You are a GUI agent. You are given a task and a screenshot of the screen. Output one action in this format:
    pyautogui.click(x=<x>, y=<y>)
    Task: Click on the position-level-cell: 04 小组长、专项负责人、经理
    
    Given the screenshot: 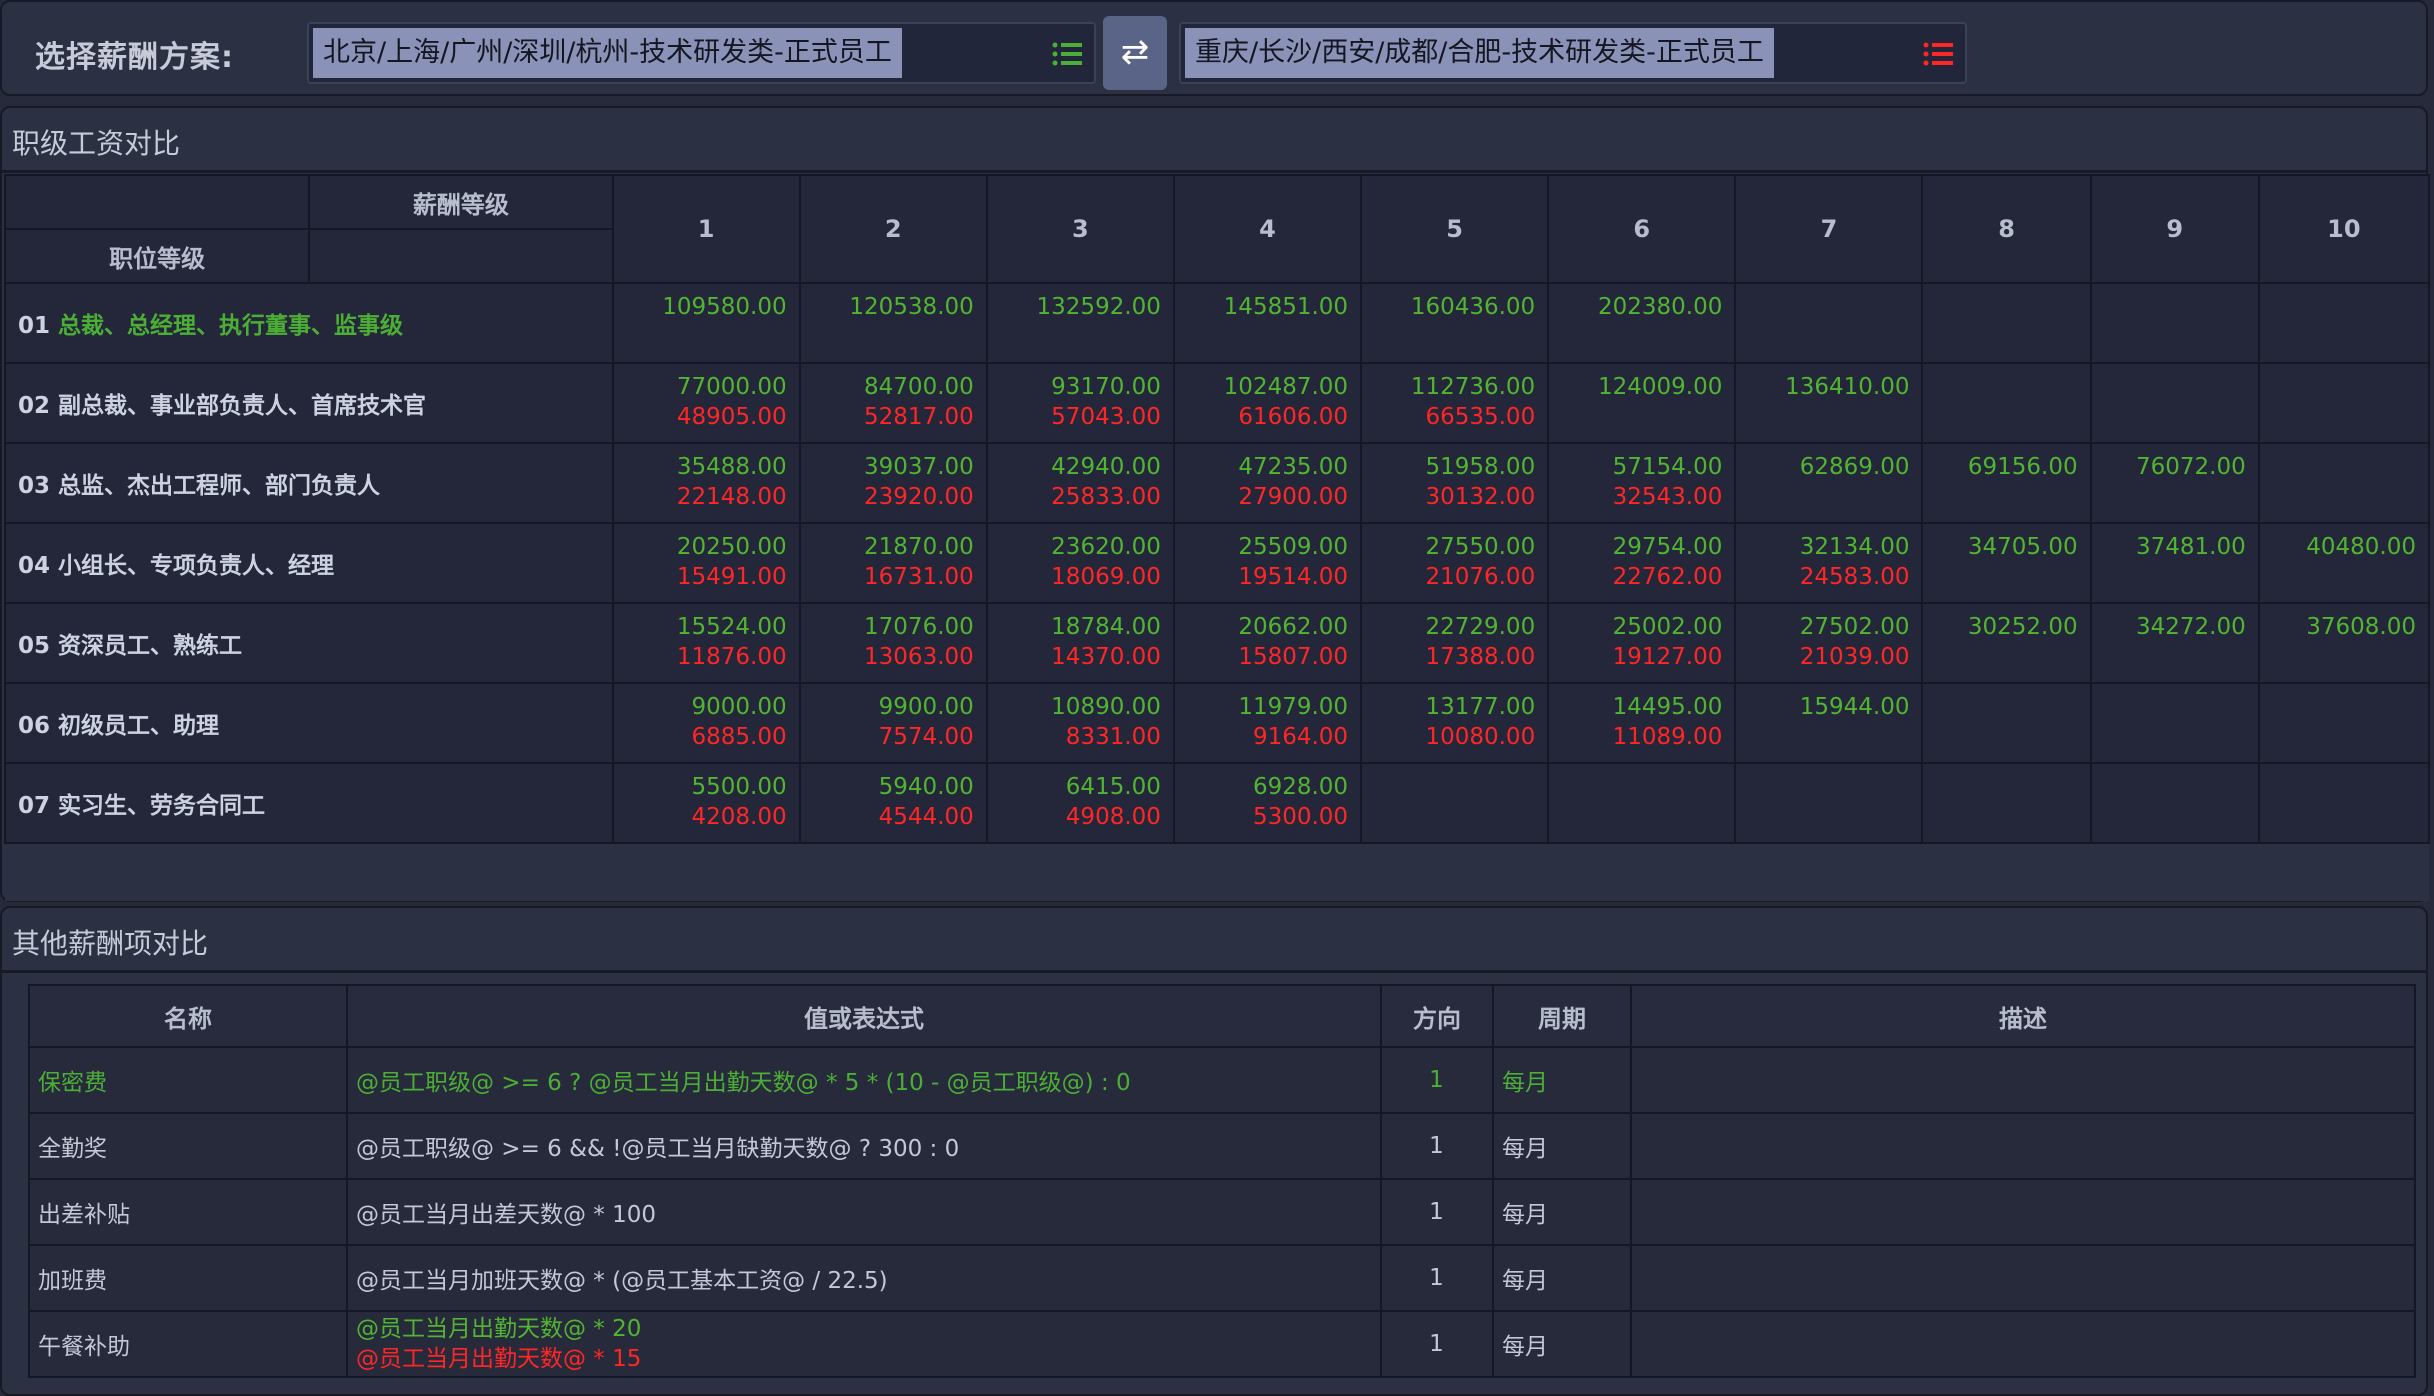 What is the action you would take?
    pyautogui.click(x=309, y=563)
    